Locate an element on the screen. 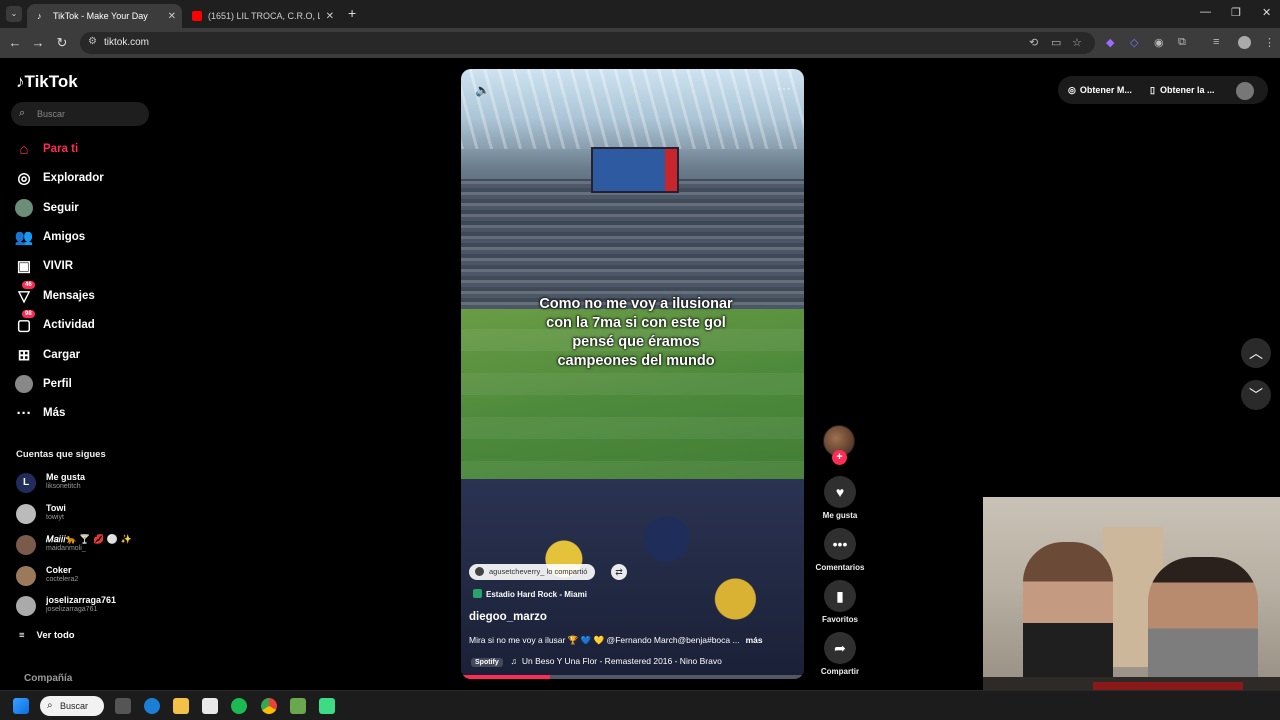 This screenshot has height=720, width=1280. account-item: 𝑀𝑎𝑖𝑖𝑖🐆 🍸 💋 ⚪ ✨ maidanmoli_ is located at coordinates (86, 546).